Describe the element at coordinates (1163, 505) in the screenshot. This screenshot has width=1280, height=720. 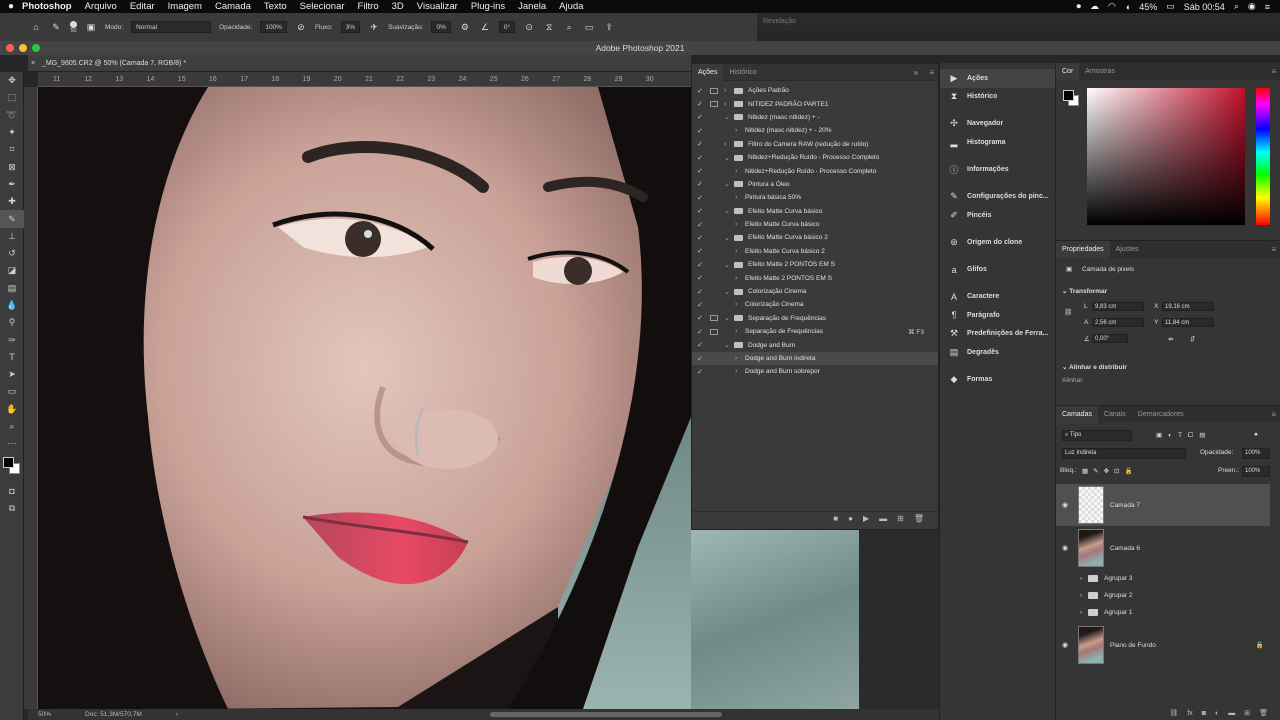
I see `layer-row: ◉ Camada 7` at that location.